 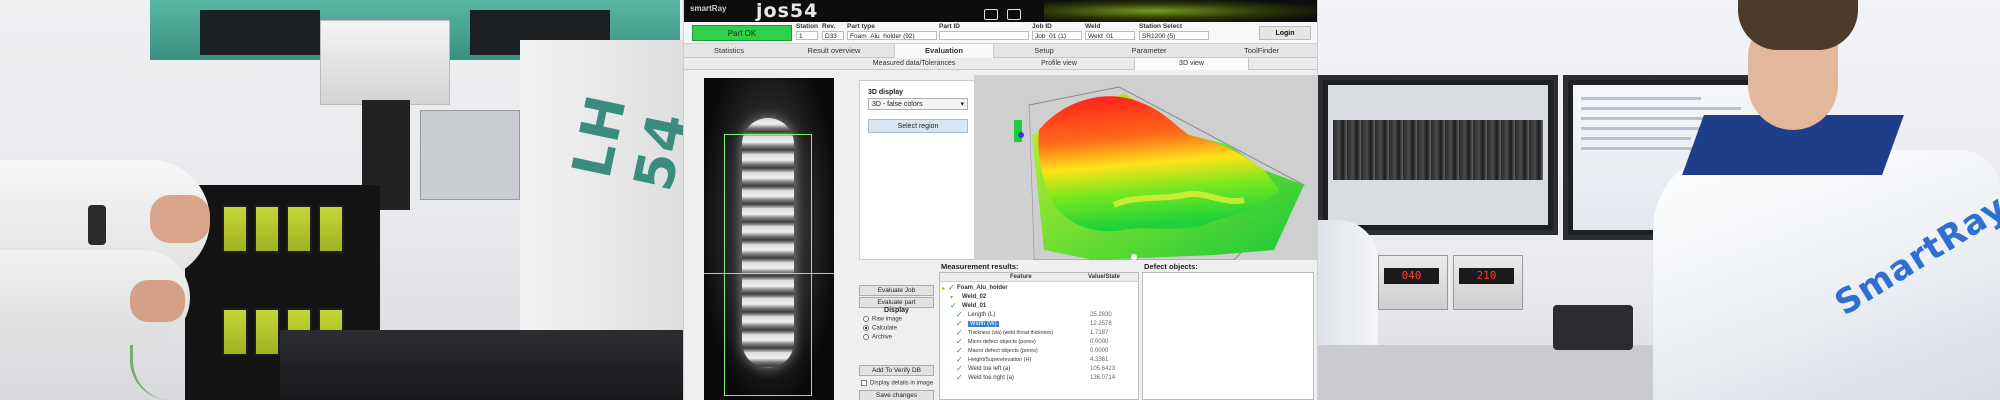 I want to click on machine-head, so click(x=385, y=62).